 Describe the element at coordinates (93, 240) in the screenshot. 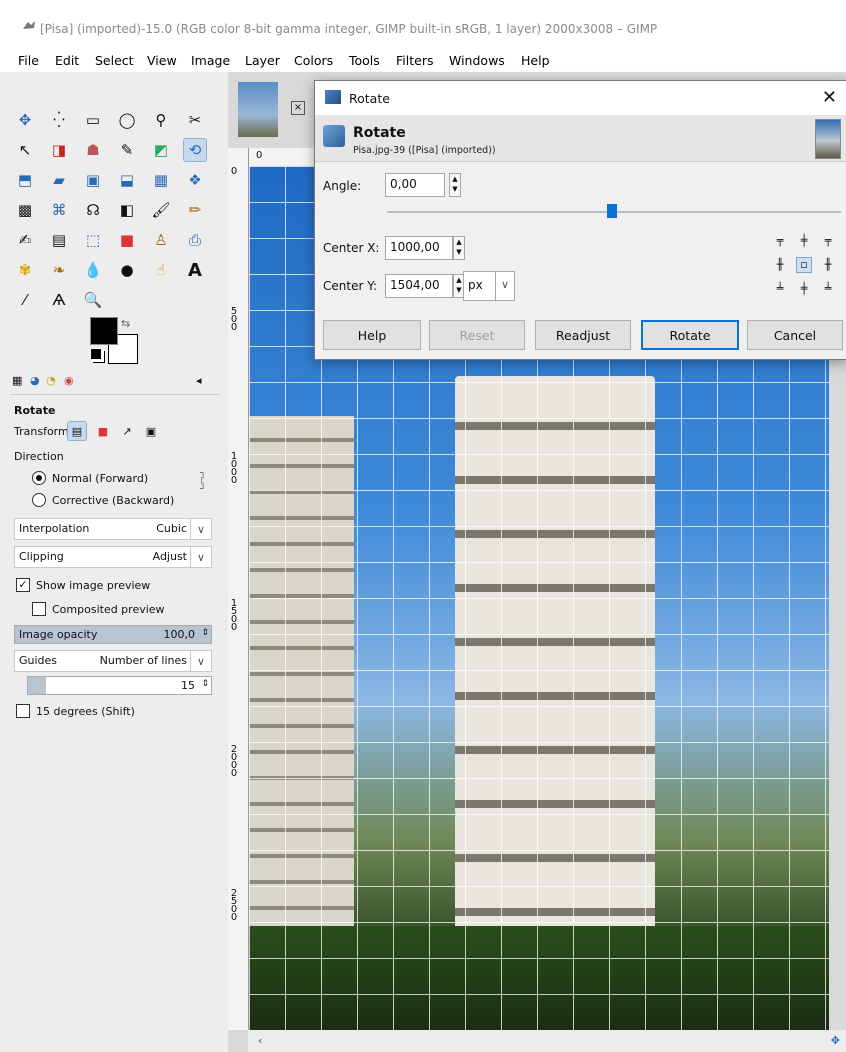

I see `ink-tool-icon: ⬚` at that location.